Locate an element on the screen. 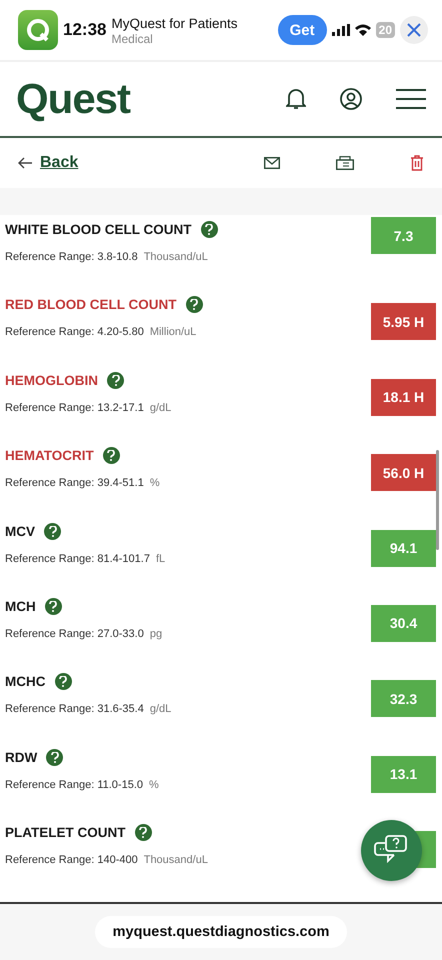 This screenshot has height=960, width=442. back-link: Back is located at coordinates (141, 163).